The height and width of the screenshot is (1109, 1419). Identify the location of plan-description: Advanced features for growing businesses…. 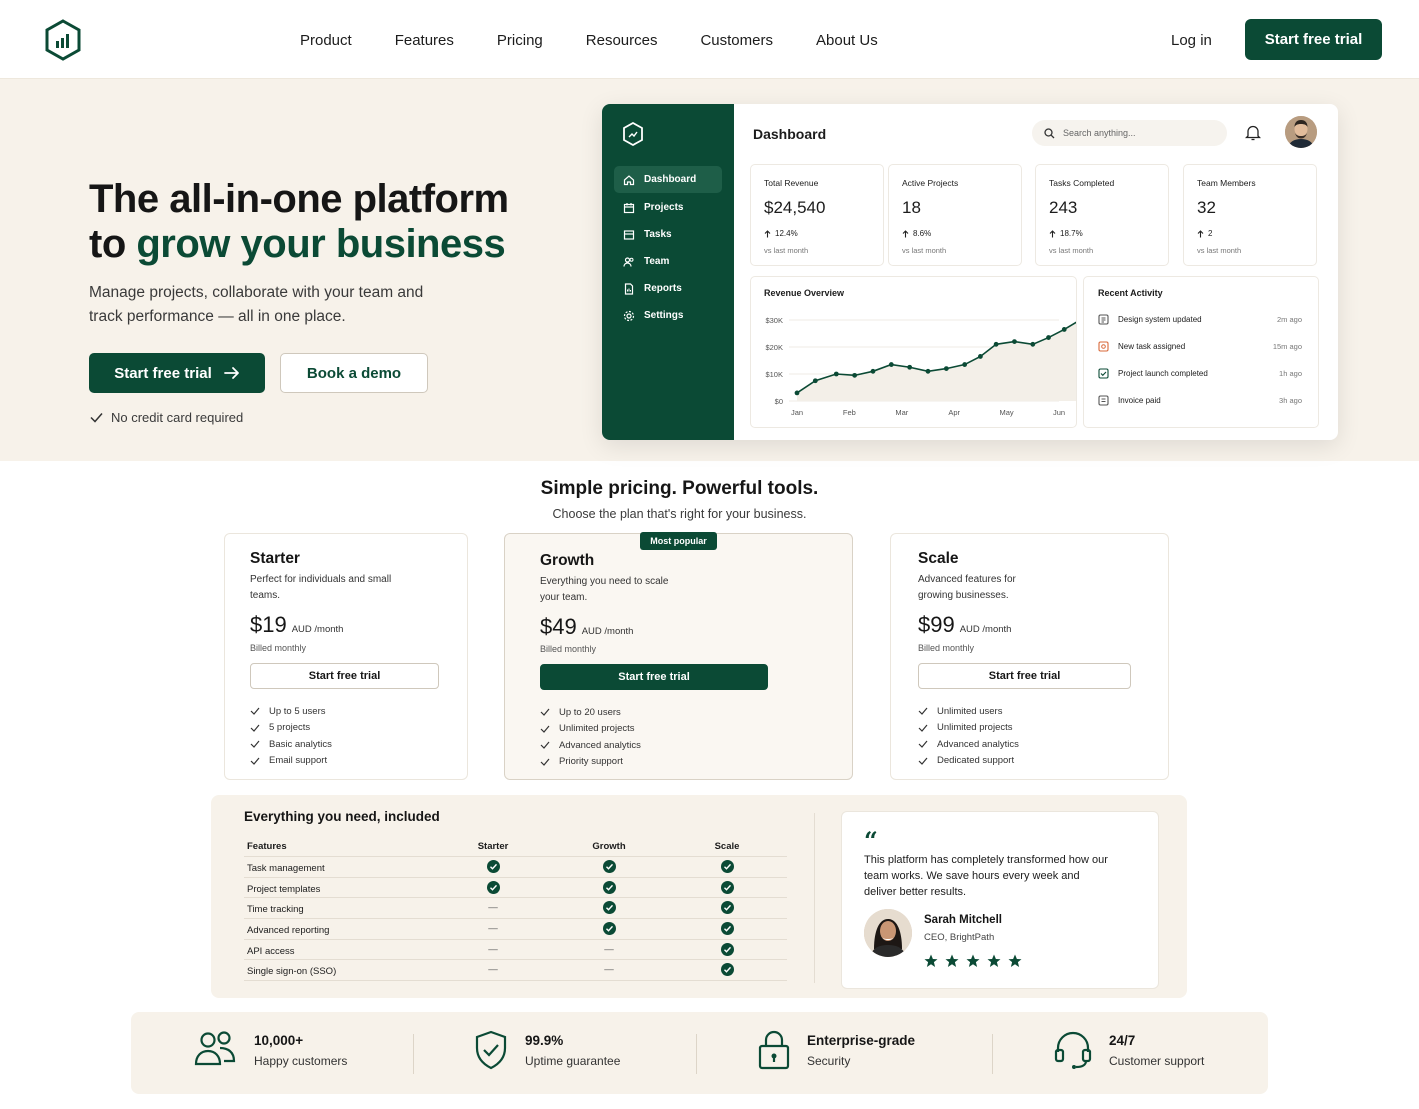
(967, 587).